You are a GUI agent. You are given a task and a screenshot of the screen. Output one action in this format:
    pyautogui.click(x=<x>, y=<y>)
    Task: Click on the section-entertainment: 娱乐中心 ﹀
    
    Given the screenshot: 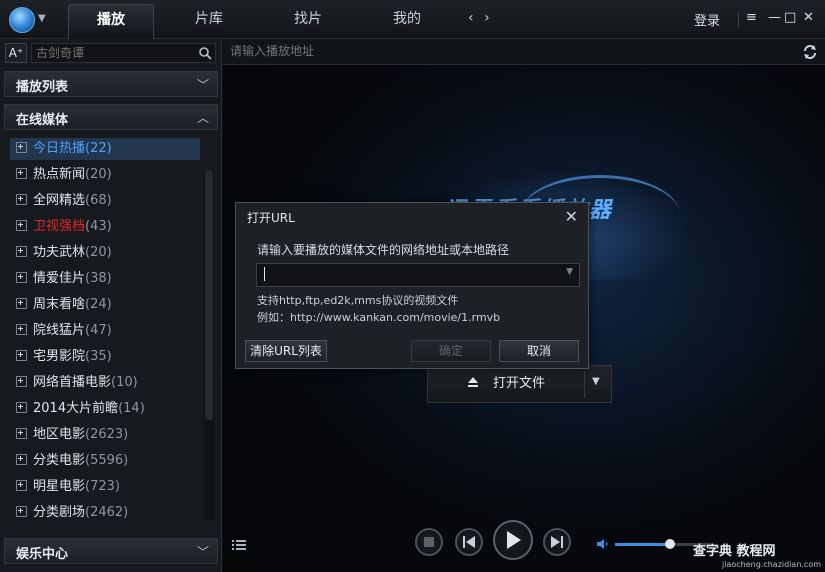 What is the action you would take?
    pyautogui.click(x=111, y=551)
    